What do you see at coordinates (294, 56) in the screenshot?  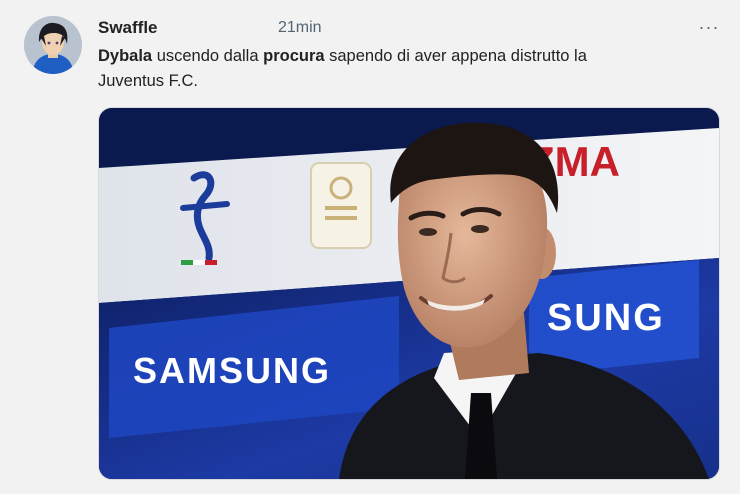 I see `text-bold-procura: procura` at bounding box center [294, 56].